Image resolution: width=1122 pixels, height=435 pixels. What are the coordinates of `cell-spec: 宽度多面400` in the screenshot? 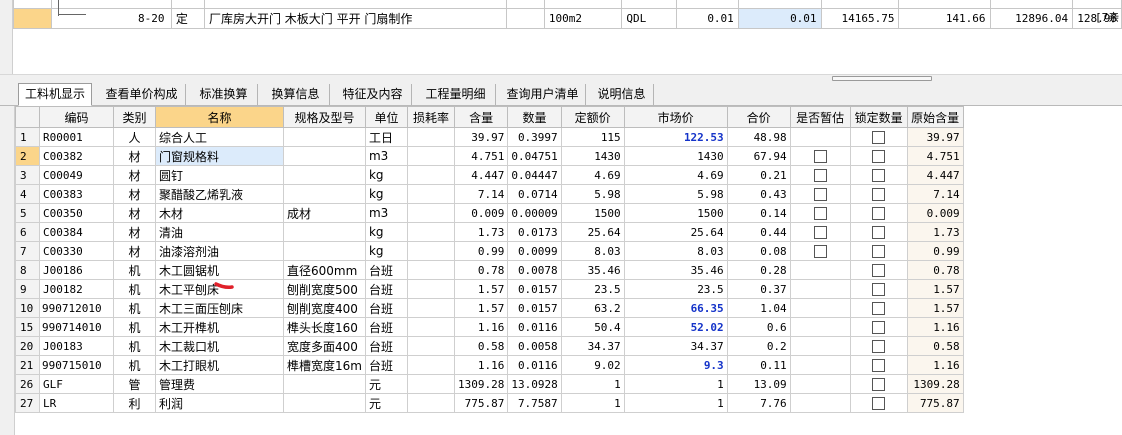 It's located at (324, 346).